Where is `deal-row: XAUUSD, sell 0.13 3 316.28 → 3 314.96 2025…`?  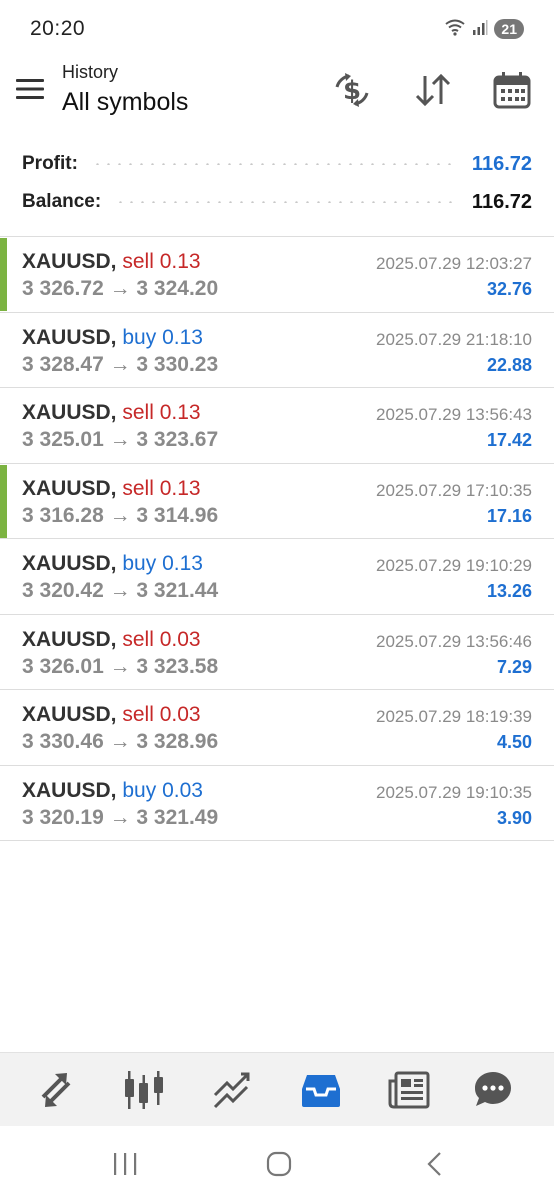 deal-row: XAUUSD, sell 0.13 3 316.28 → 3 314.96 2025… is located at coordinates (277, 501).